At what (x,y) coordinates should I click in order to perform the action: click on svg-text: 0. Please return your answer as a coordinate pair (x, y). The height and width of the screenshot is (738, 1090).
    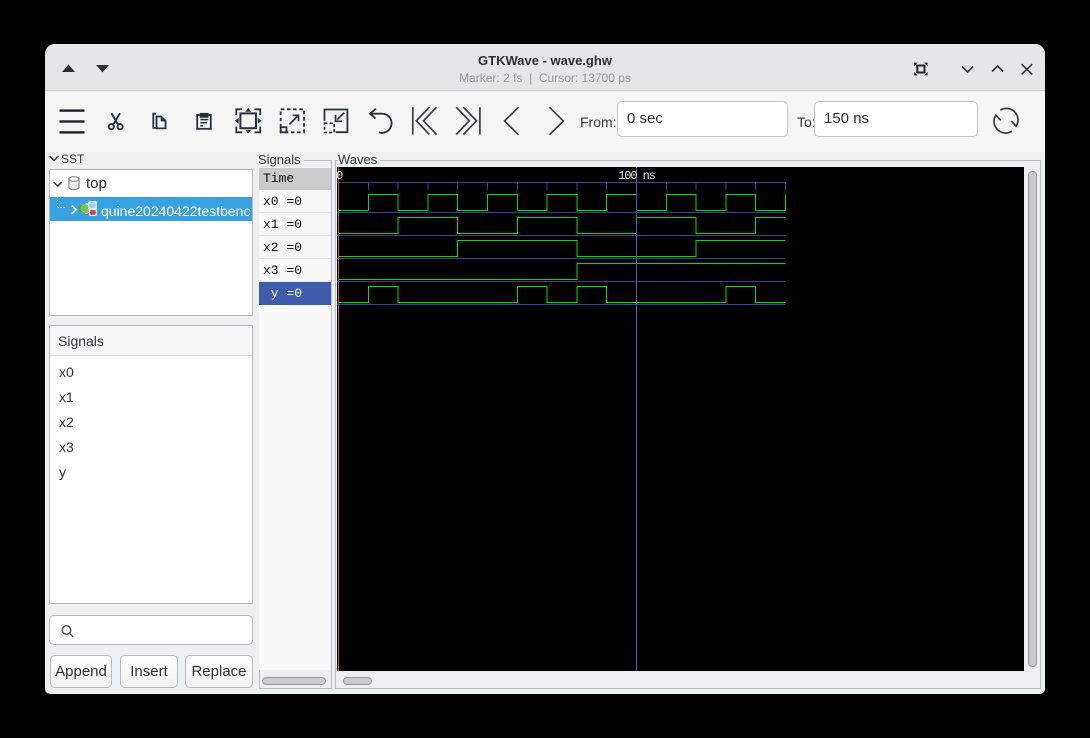
    Looking at the image, I should click on (340, 176).